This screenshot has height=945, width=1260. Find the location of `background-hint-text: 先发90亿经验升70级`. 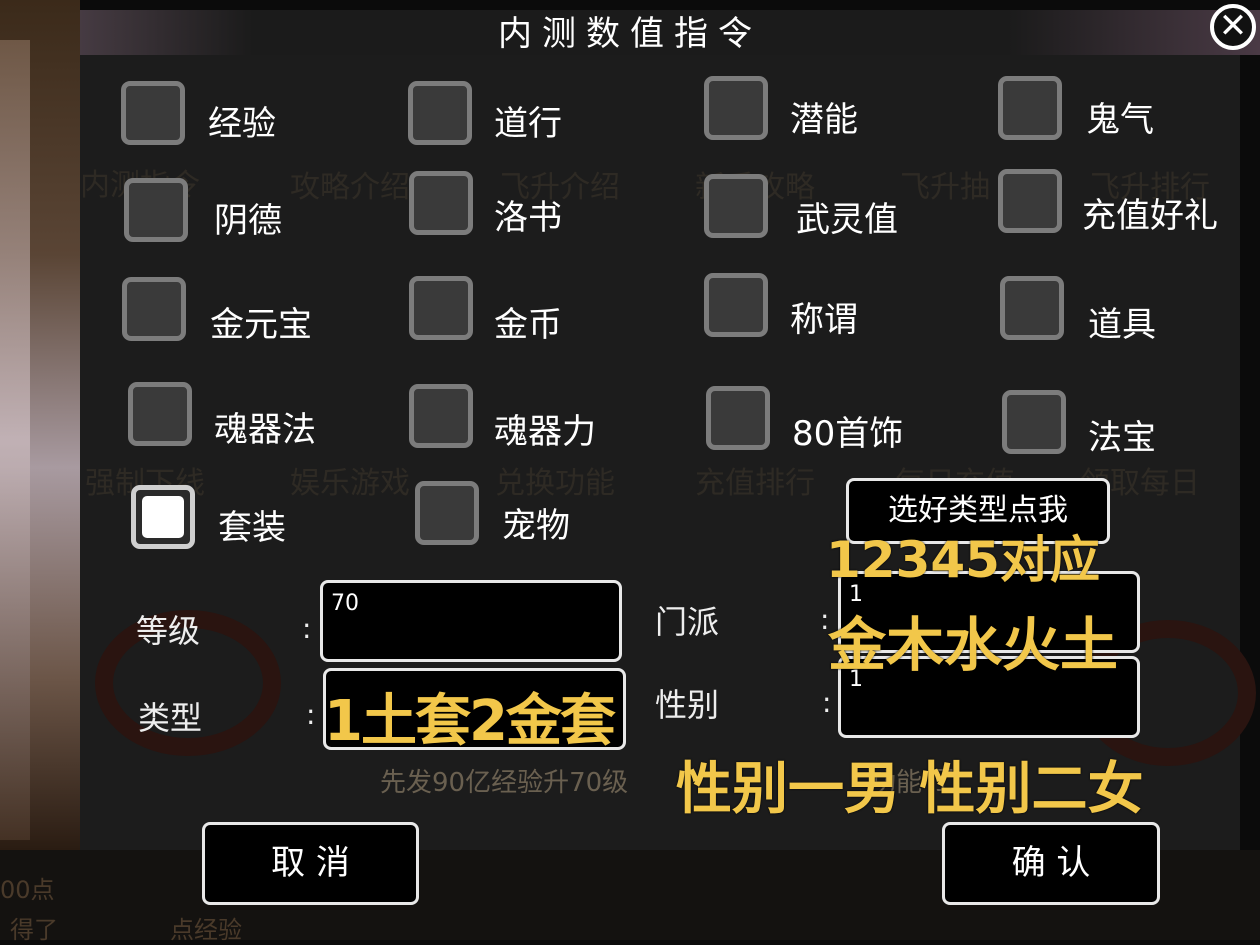

background-hint-text: 先发90亿经验升70级 is located at coordinates (504, 783).